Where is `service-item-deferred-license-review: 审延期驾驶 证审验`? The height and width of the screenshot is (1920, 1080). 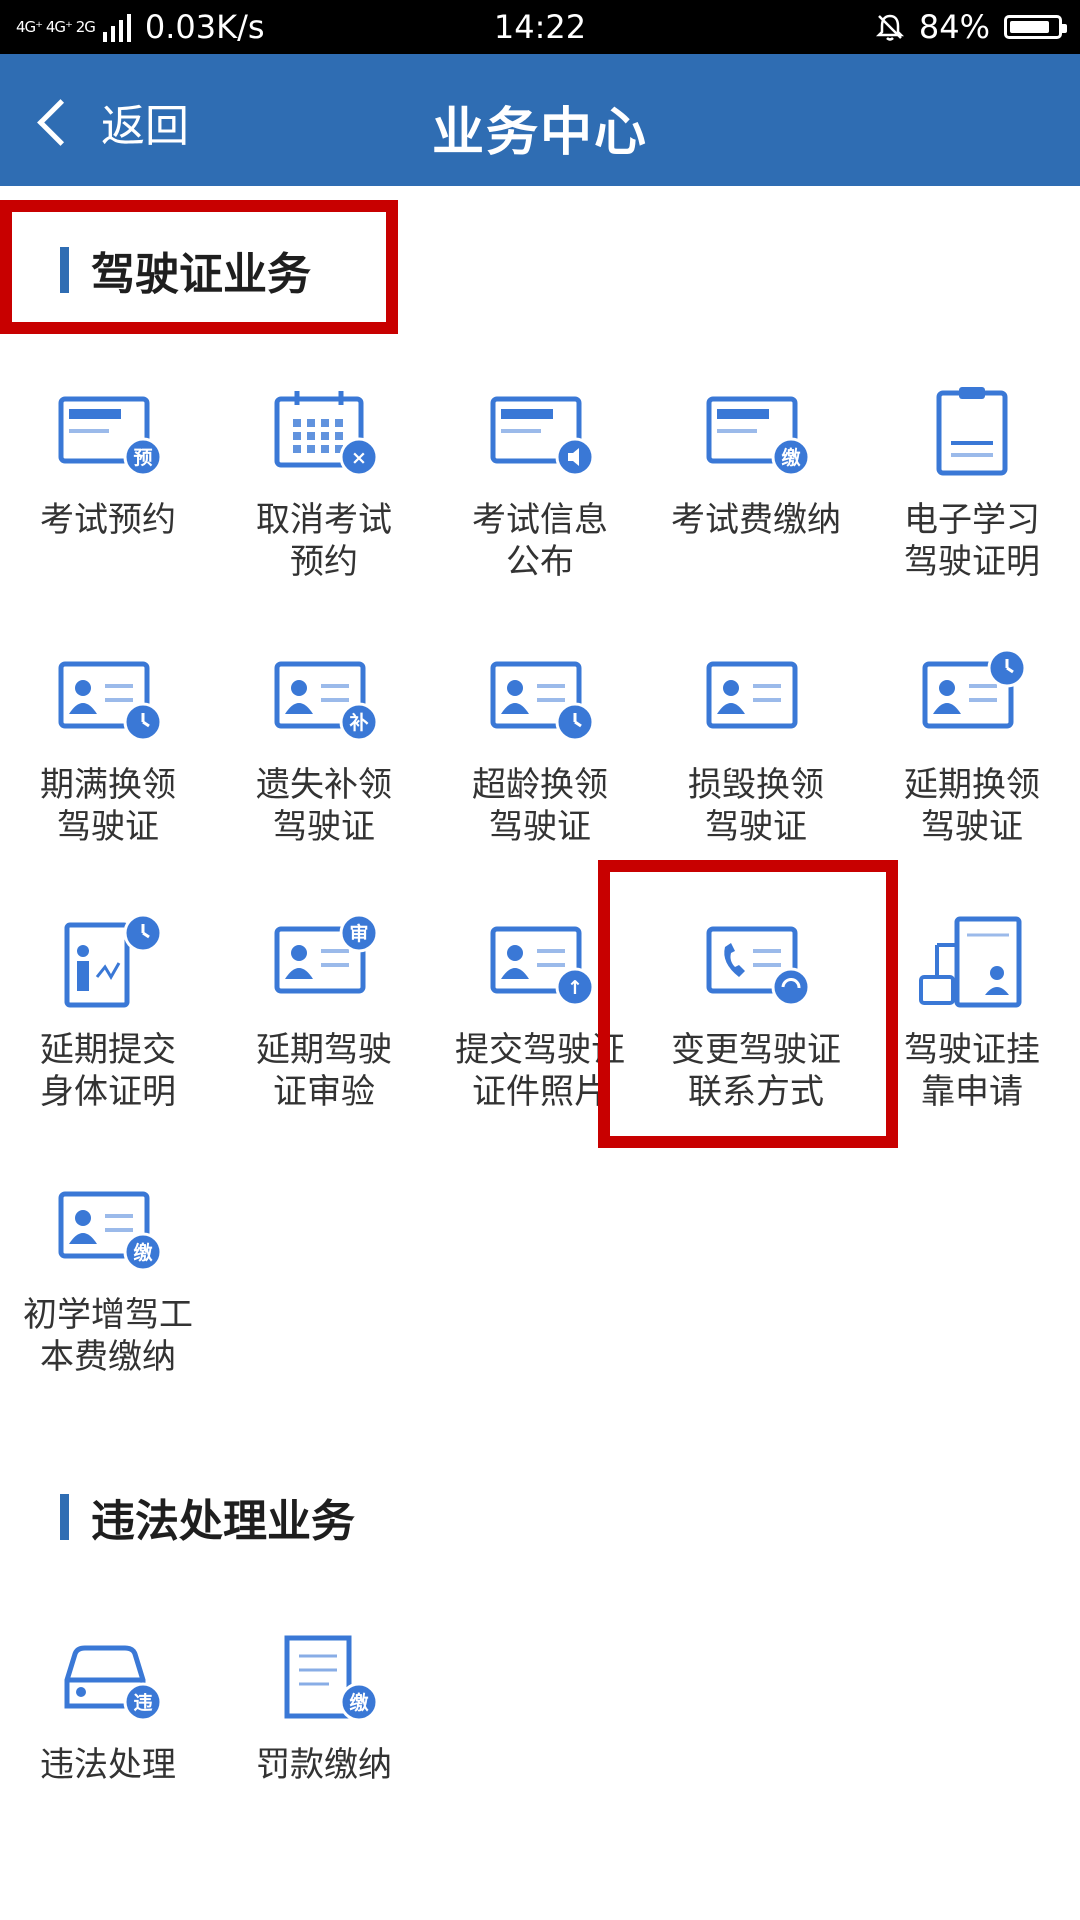 service-item-deferred-license-review: 审延期驾驶 证审验 is located at coordinates (324, 1013).